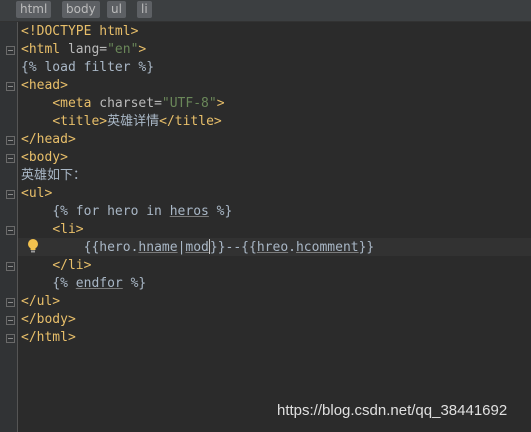 Image resolution: width=531 pixels, height=432 pixels. I want to click on code-line: {% load filter %}, so click(87, 68).